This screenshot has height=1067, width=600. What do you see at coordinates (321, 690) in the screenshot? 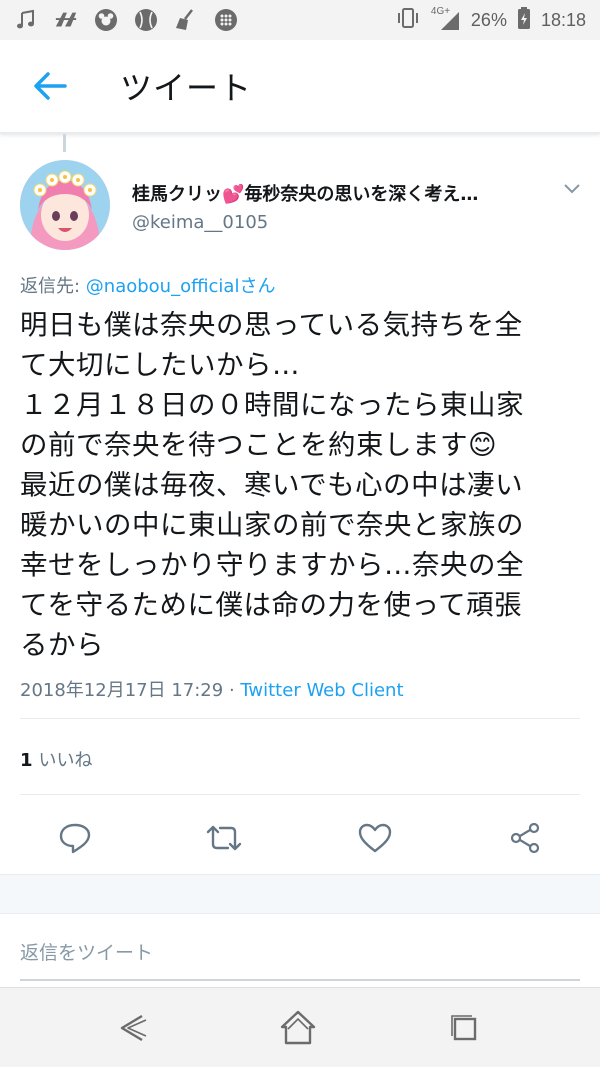
I see `client-link: Twitter Web Client` at bounding box center [321, 690].